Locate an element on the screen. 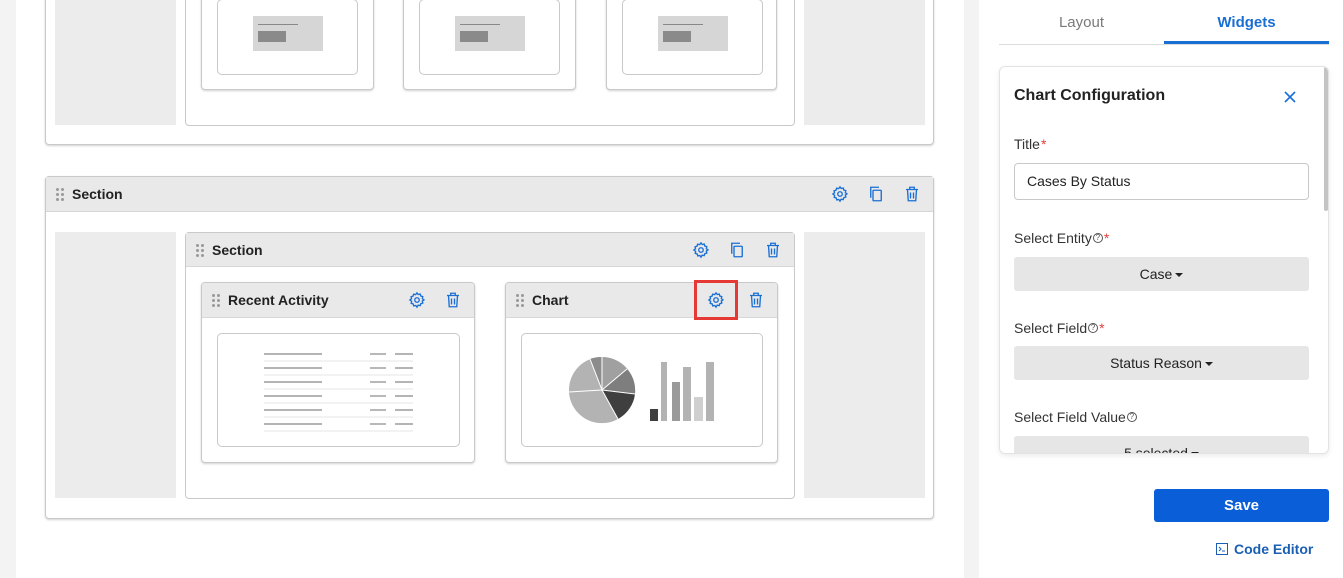  recent-activity-preview is located at coordinates (338, 390).